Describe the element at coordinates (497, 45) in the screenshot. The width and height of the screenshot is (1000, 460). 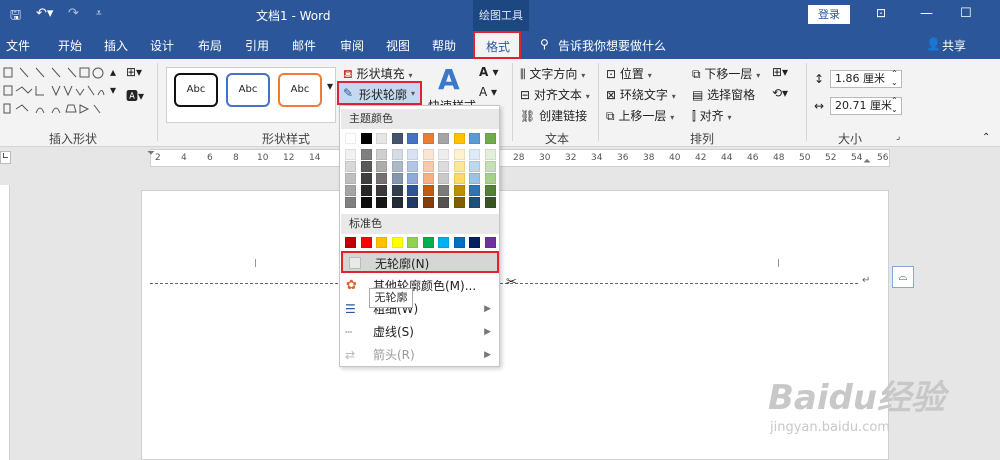
I see `tab-format: 格式` at that location.